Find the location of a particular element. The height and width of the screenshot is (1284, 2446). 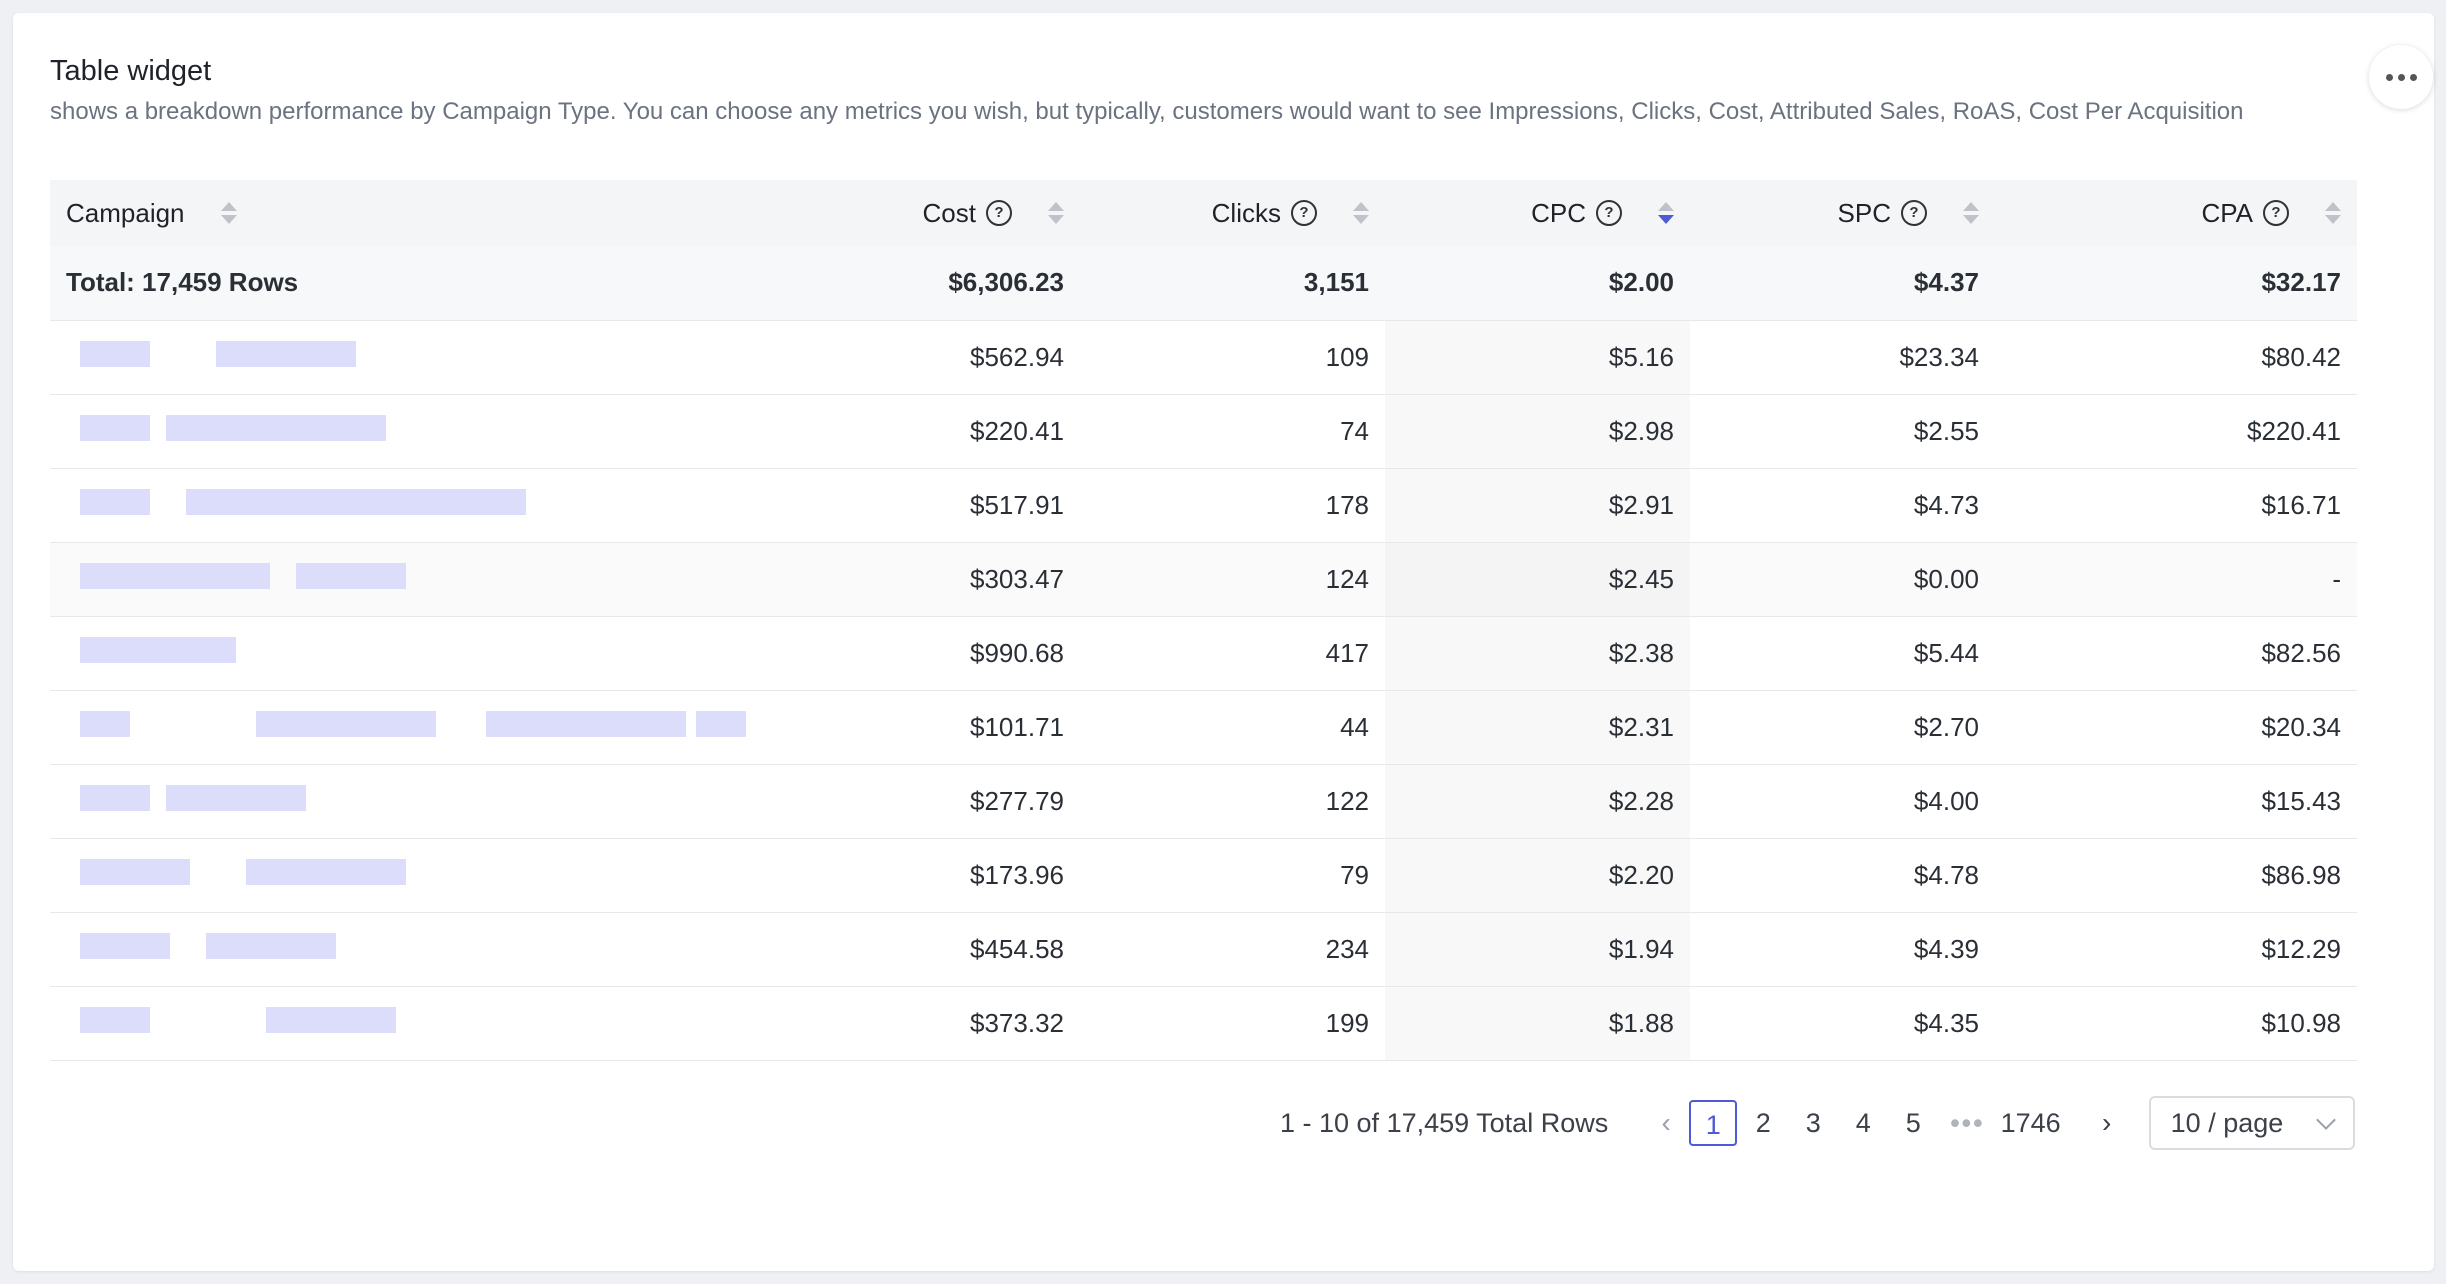

table-row: $454.58 234 $1.94 $4.39 $12.29 is located at coordinates (1203, 949).